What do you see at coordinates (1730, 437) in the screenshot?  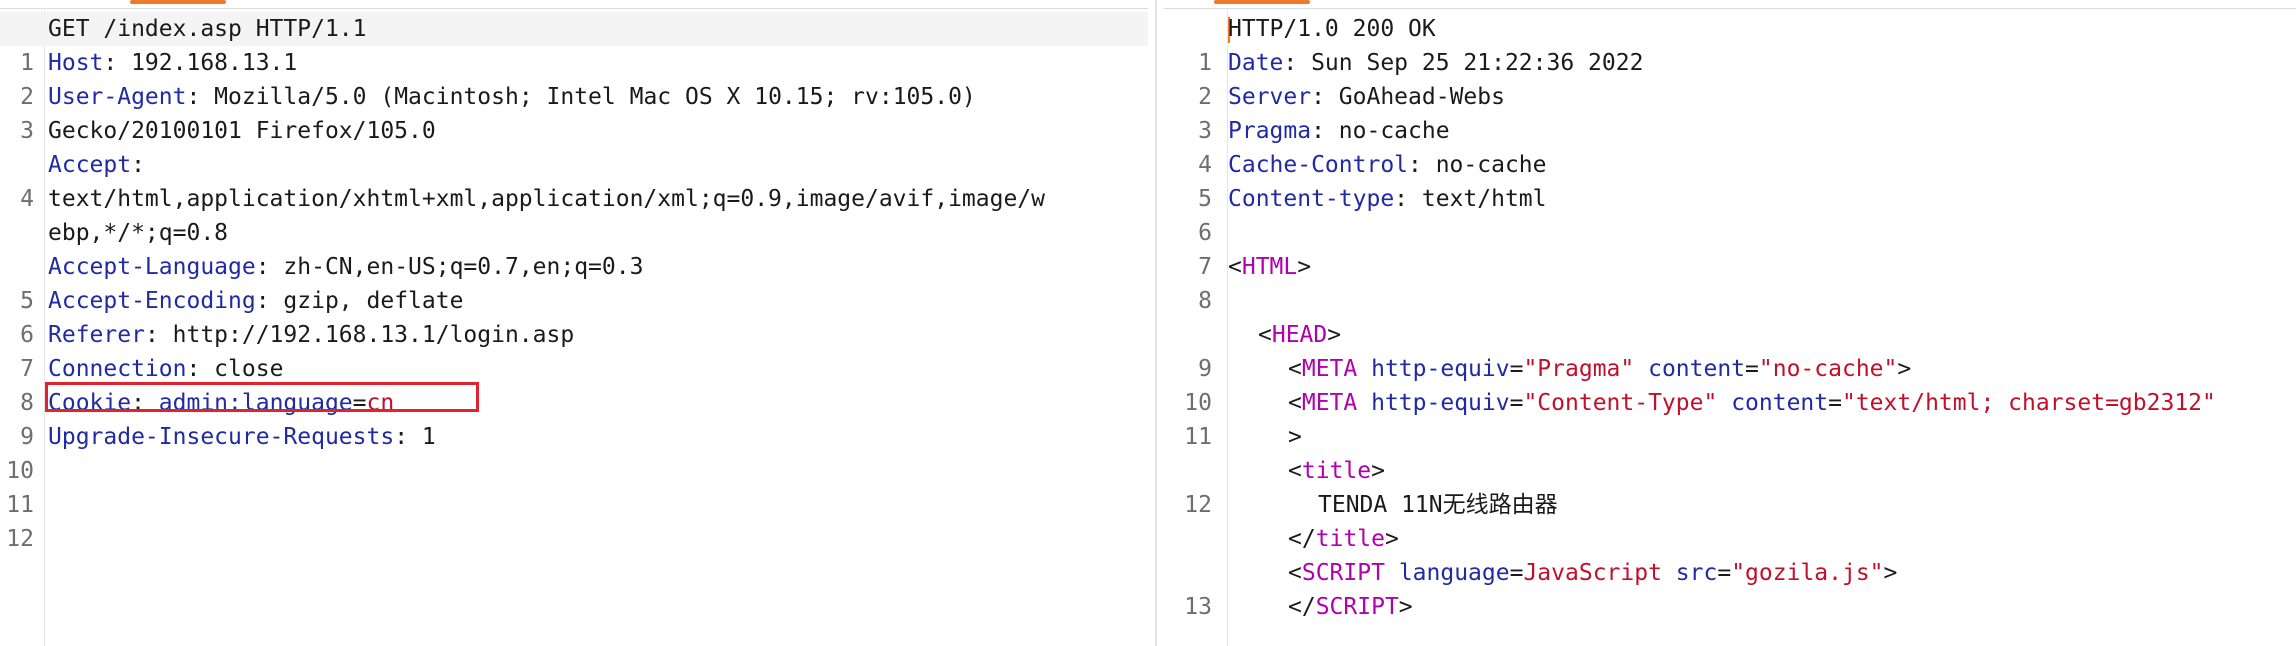 I see `response-line-wrap: >` at bounding box center [1730, 437].